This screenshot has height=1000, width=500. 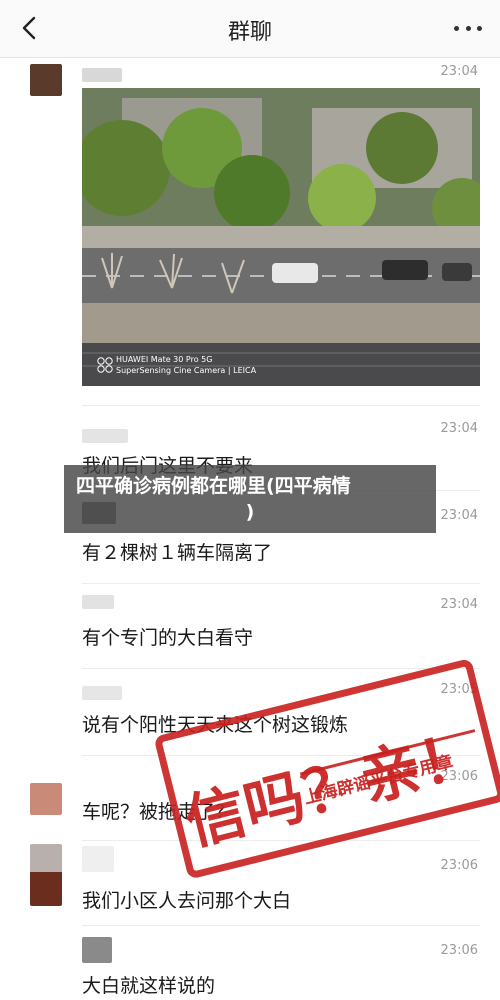 What do you see at coordinates (105, 365) in the screenshot?
I see `camera-logo-icon` at bounding box center [105, 365].